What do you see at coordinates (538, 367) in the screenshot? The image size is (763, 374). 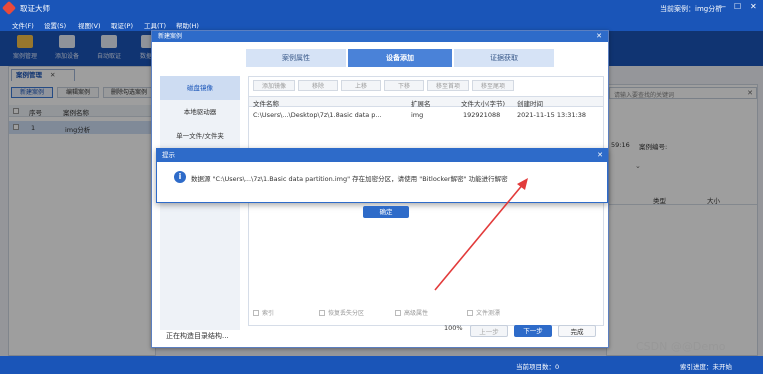 I see `item-count-status: 当前项目数：0` at bounding box center [538, 367].